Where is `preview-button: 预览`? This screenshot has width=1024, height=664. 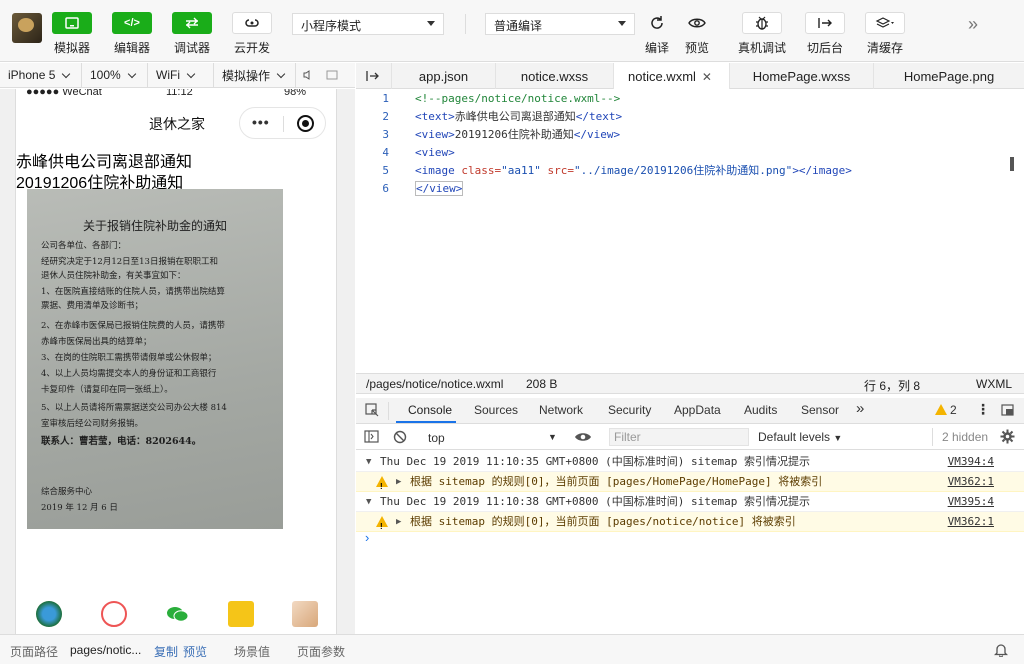 preview-button: 预览 is located at coordinates (697, 34).